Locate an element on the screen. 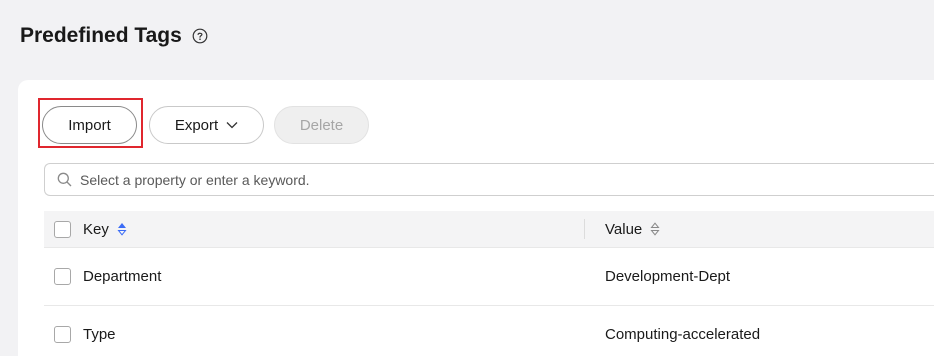 This screenshot has width=934, height=356. value-text: Development-Dept is located at coordinates (668, 276).